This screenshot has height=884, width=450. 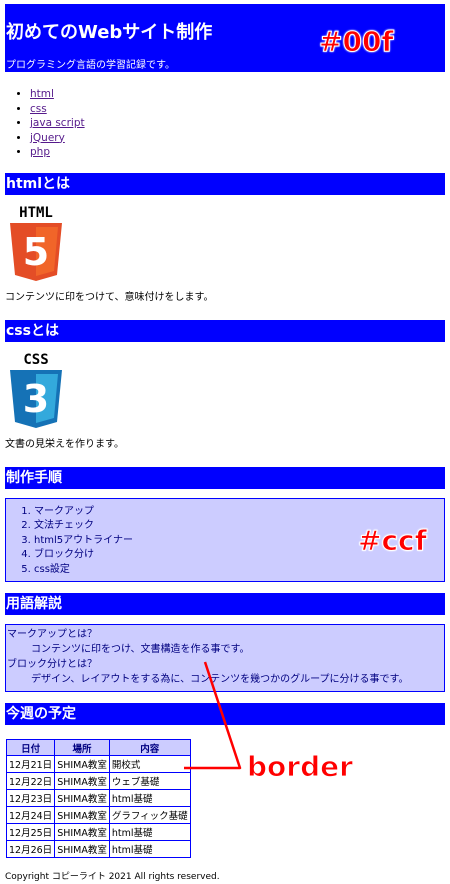 What do you see at coordinates (109, 32) in the screenshot?
I see `site-title: 初めてのWebサイト制作` at bounding box center [109, 32].